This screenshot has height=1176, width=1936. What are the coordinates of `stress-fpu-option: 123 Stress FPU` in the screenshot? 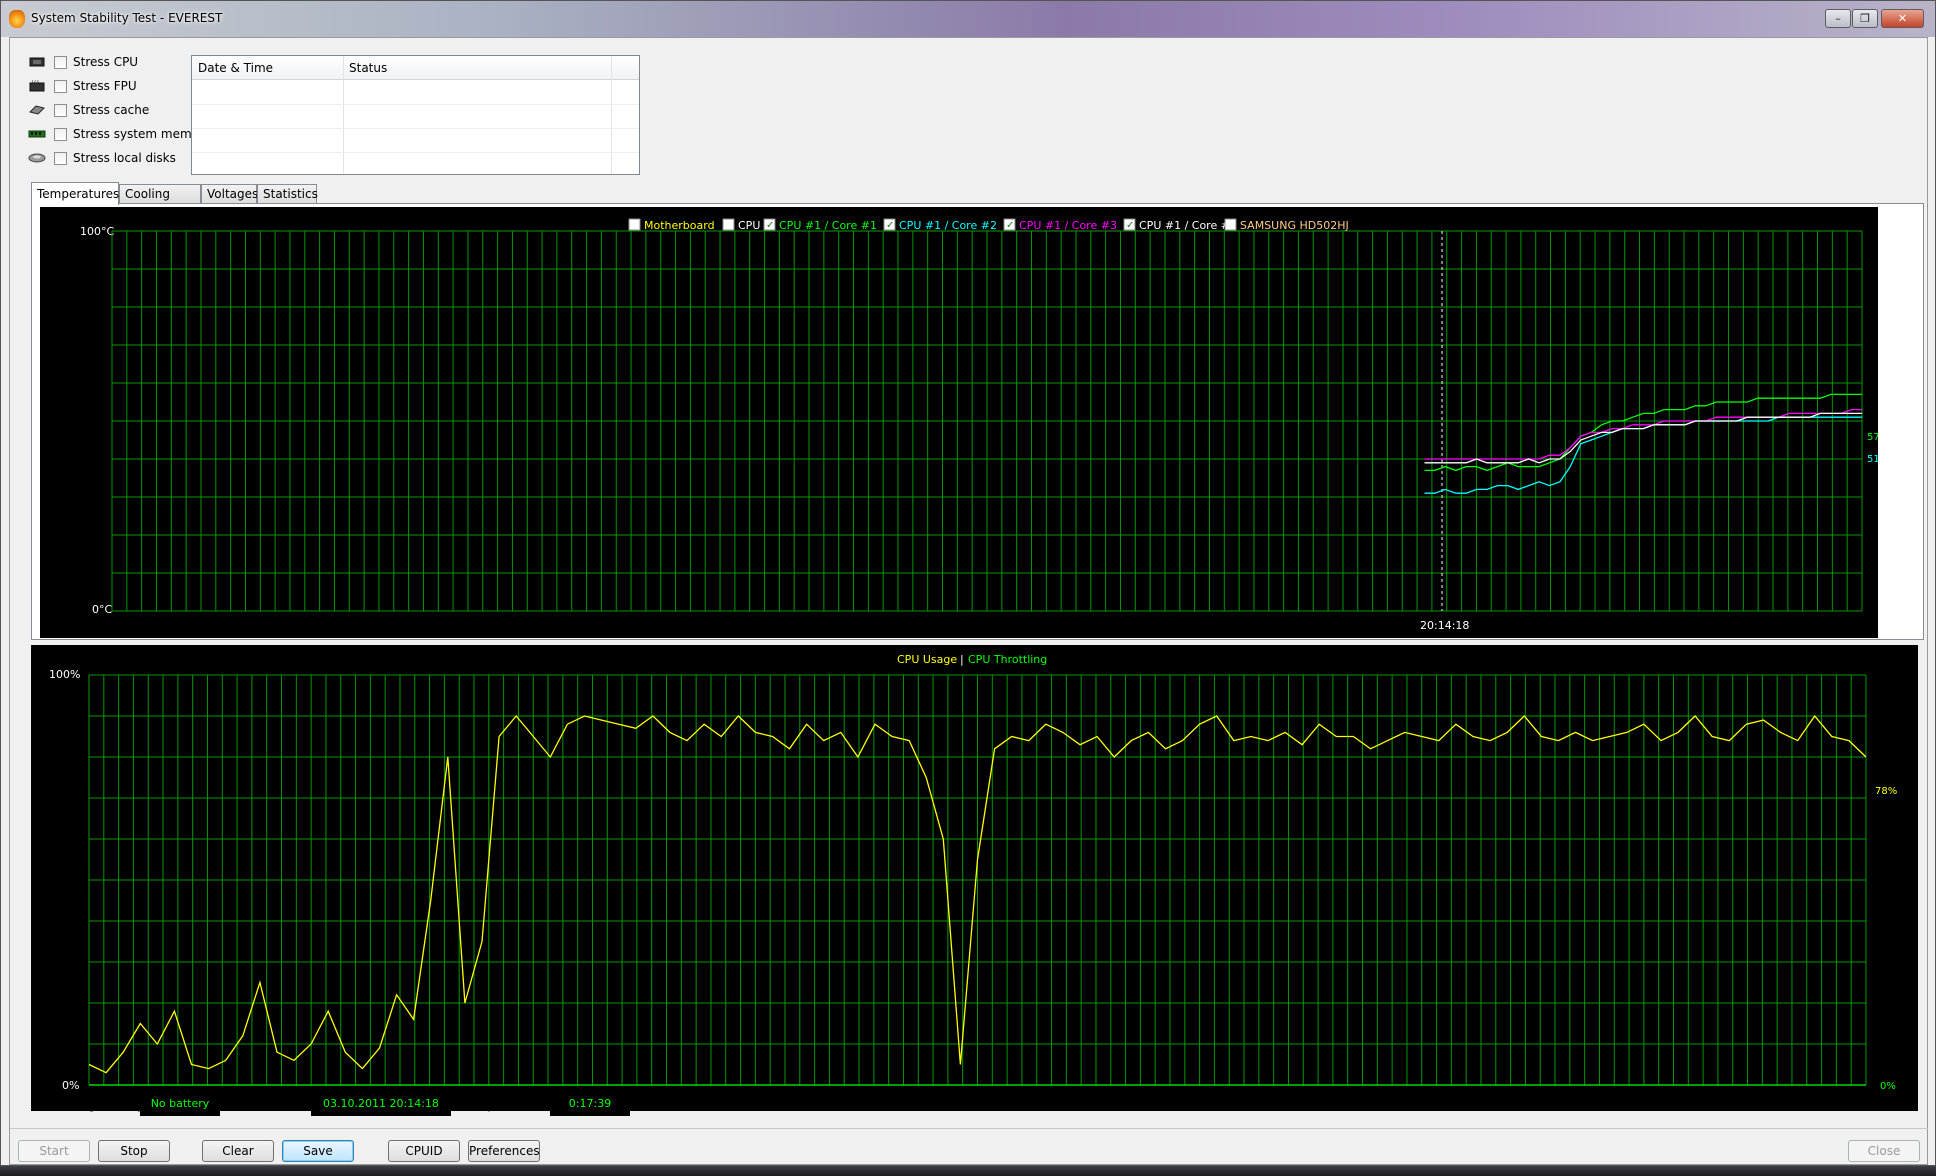 It's located at (82, 86).